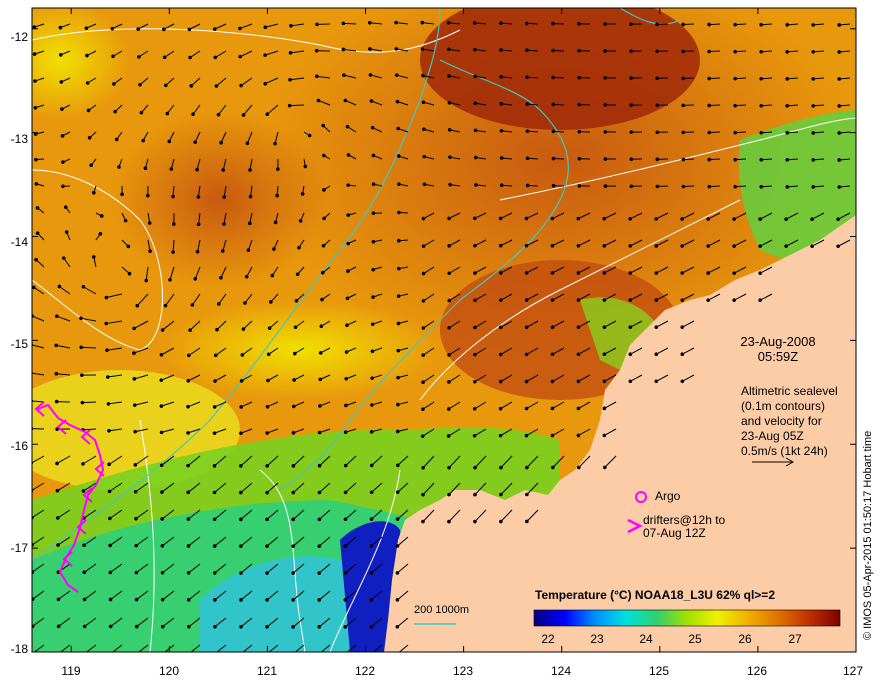  Describe the element at coordinates (853, 671) in the screenshot. I see `lon-tick-label: 127` at that location.